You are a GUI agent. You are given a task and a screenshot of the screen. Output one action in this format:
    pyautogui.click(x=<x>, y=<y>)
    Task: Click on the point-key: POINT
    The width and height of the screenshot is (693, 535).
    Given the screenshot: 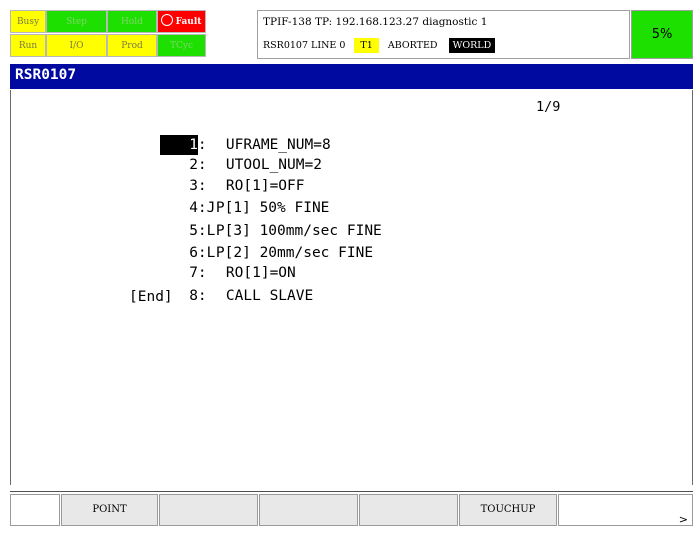 What is the action you would take?
    pyautogui.click(x=109, y=510)
    